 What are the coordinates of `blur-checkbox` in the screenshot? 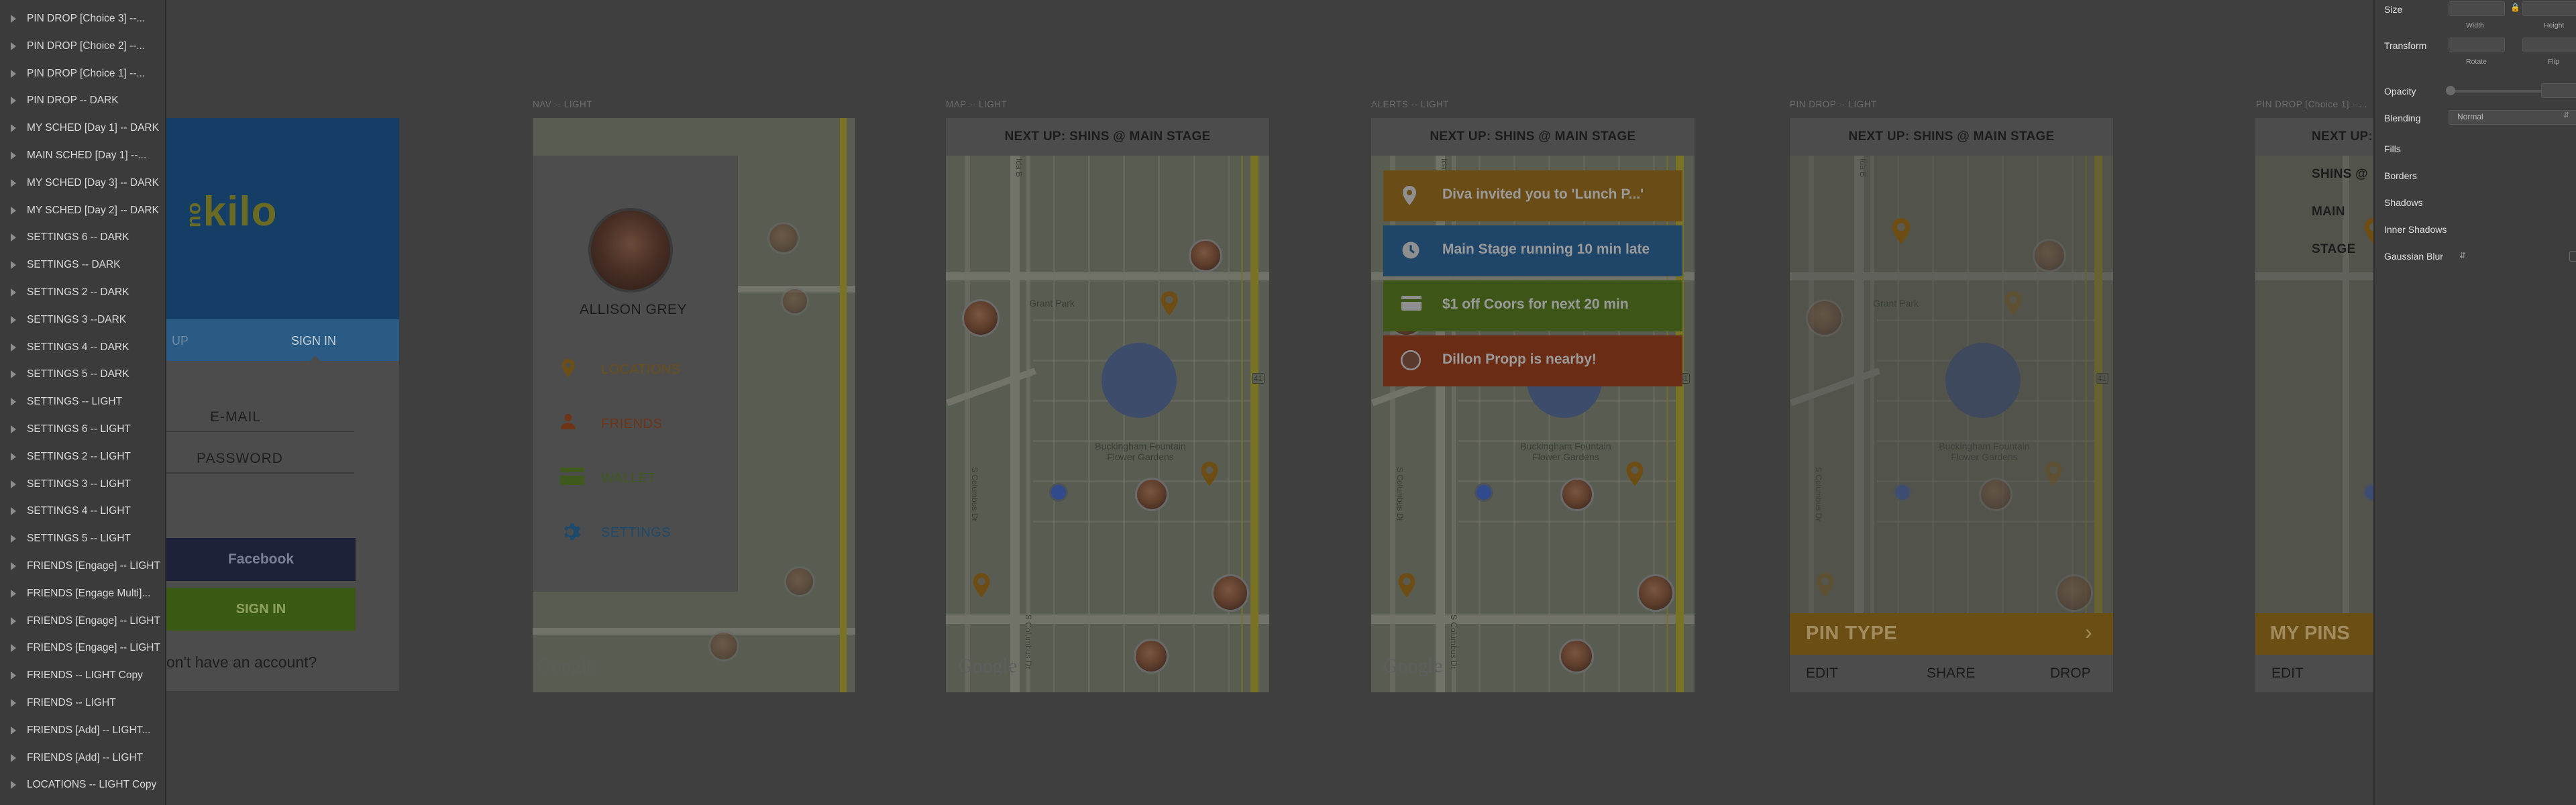 It's located at (2572, 256).